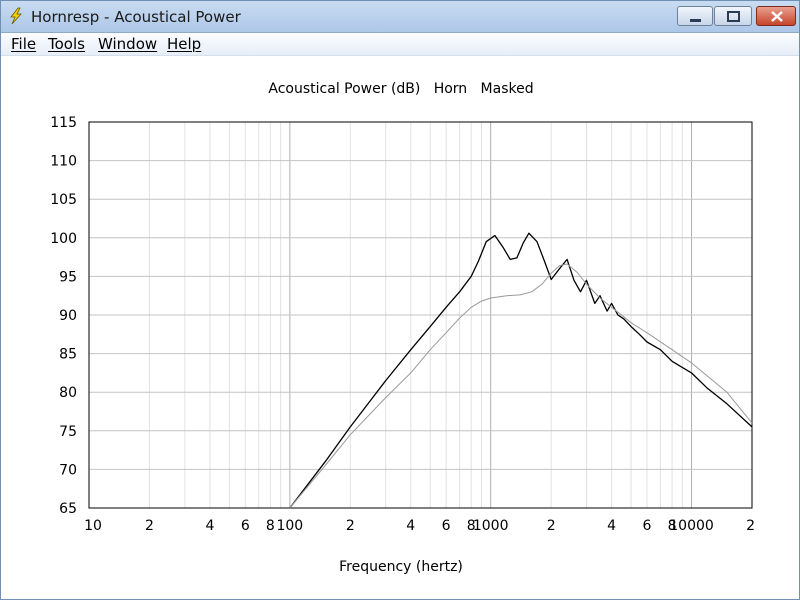  I want to click on y-tick-label: 70, so click(68, 470).